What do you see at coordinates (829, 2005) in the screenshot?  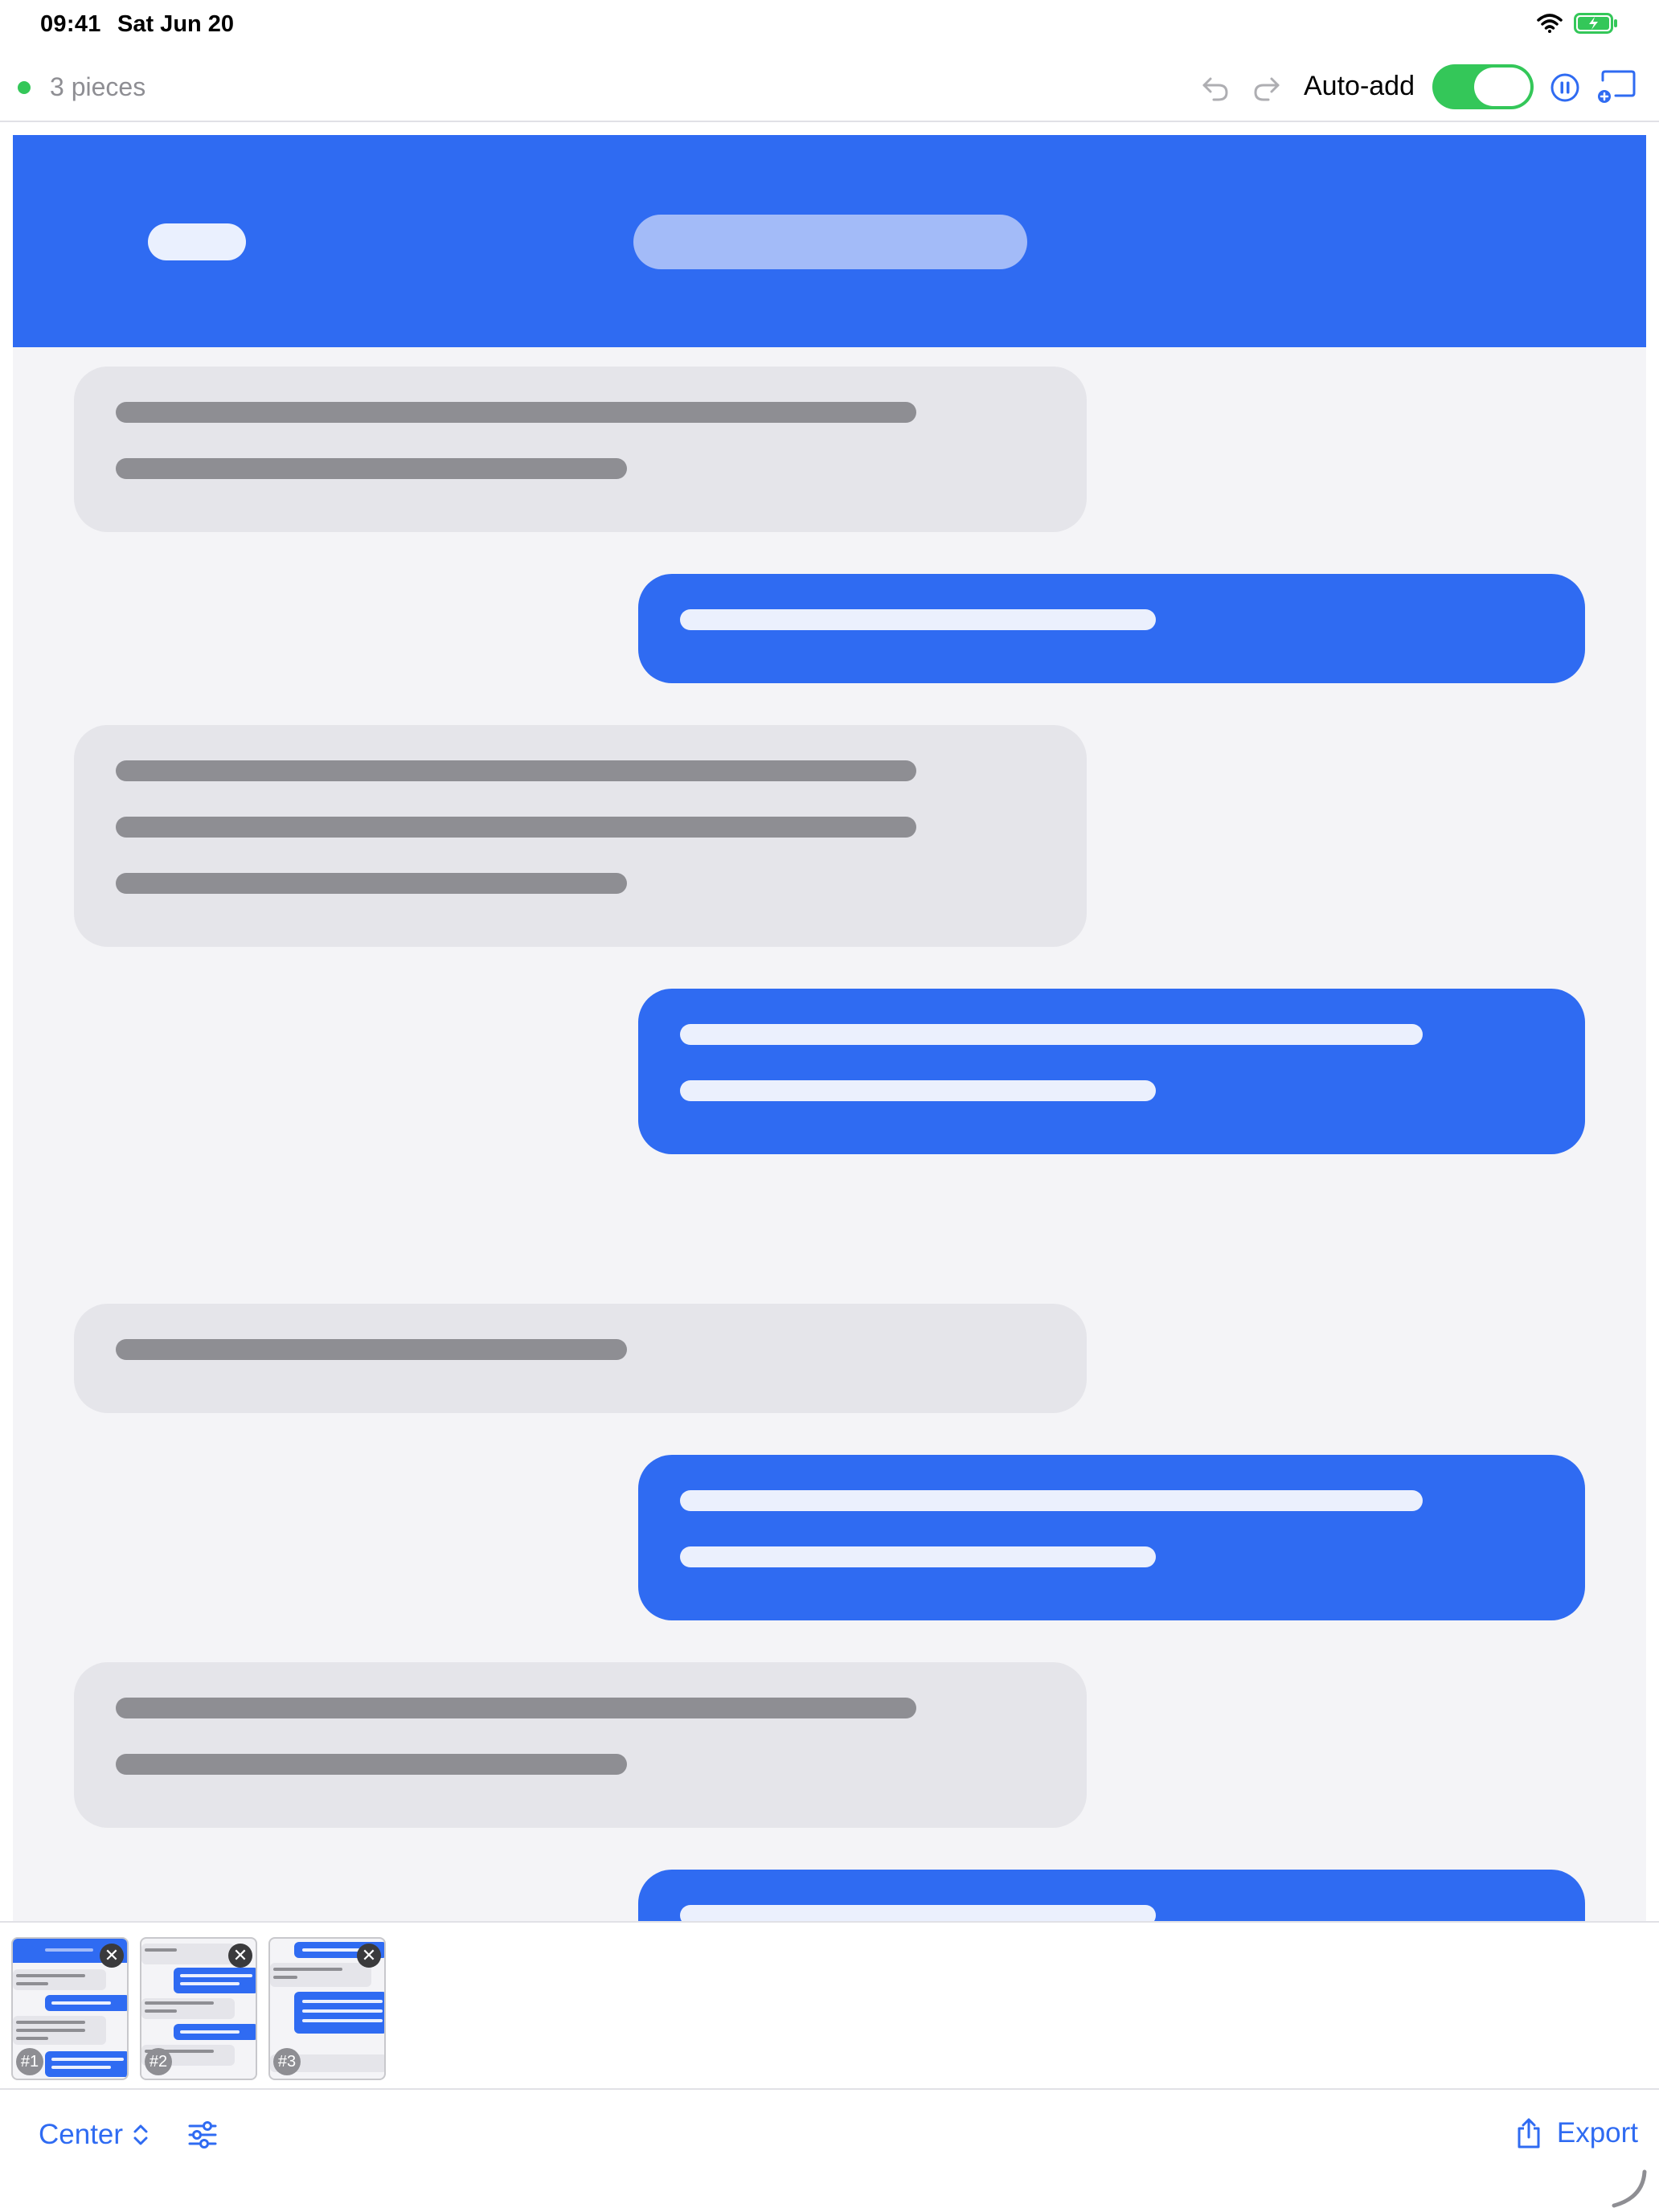 I see `thumbnail-strip: ✕ #1 ✕ #2 ✕ #3` at bounding box center [829, 2005].